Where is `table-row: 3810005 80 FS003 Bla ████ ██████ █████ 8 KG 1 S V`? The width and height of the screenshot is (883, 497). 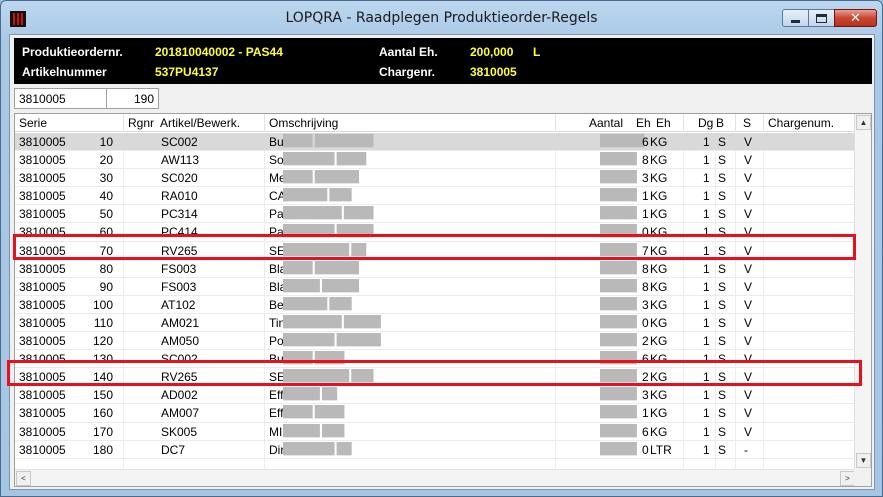 table-row: 3810005 80 FS003 Bla ████ ██████ █████ 8 KG 1 S V is located at coordinates (435, 269).